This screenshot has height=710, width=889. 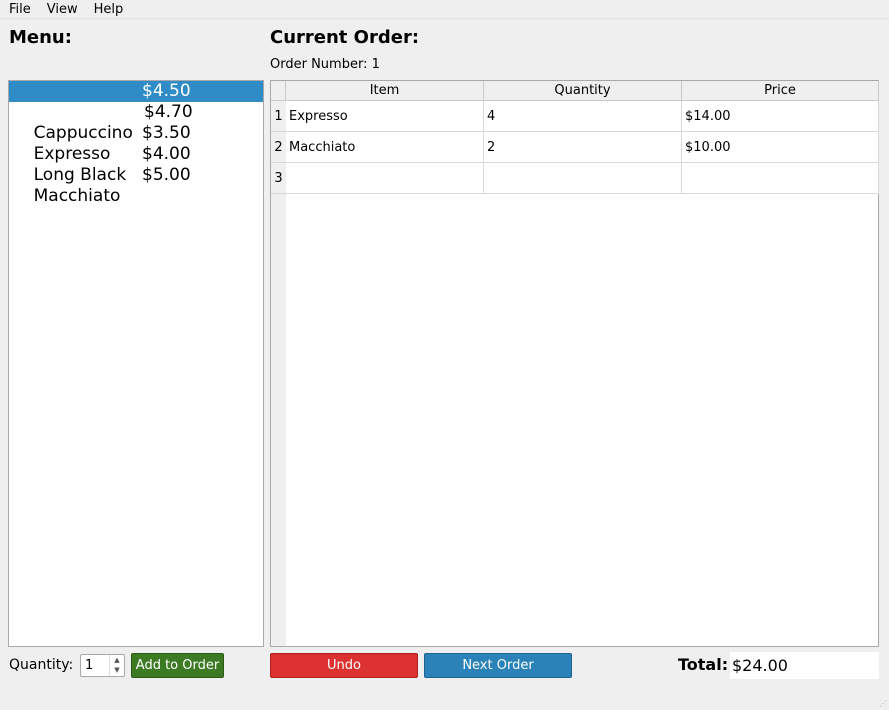 What do you see at coordinates (117, 660) in the screenshot?
I see `spin-up-icon: ▲` at bounding box center [117, 660].